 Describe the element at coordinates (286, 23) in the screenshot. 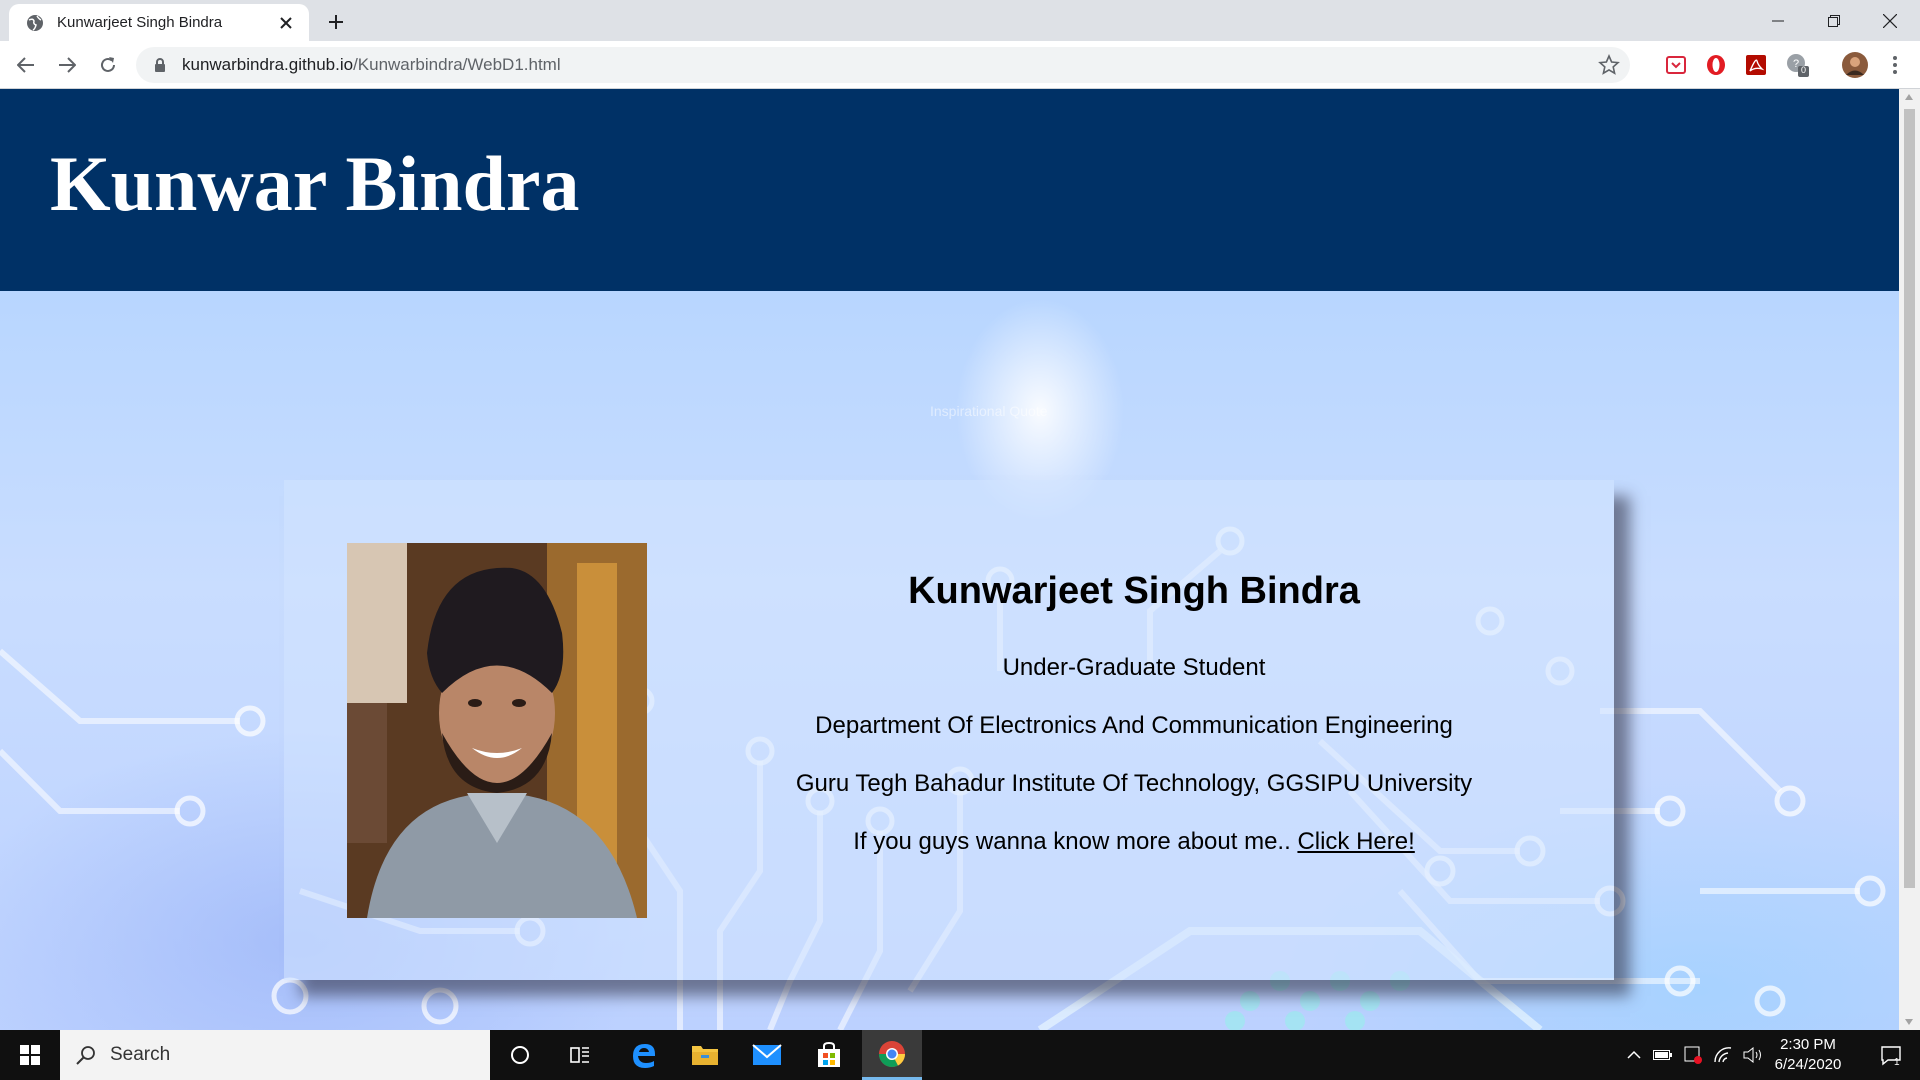

I see `tab-close-icon` at that location.